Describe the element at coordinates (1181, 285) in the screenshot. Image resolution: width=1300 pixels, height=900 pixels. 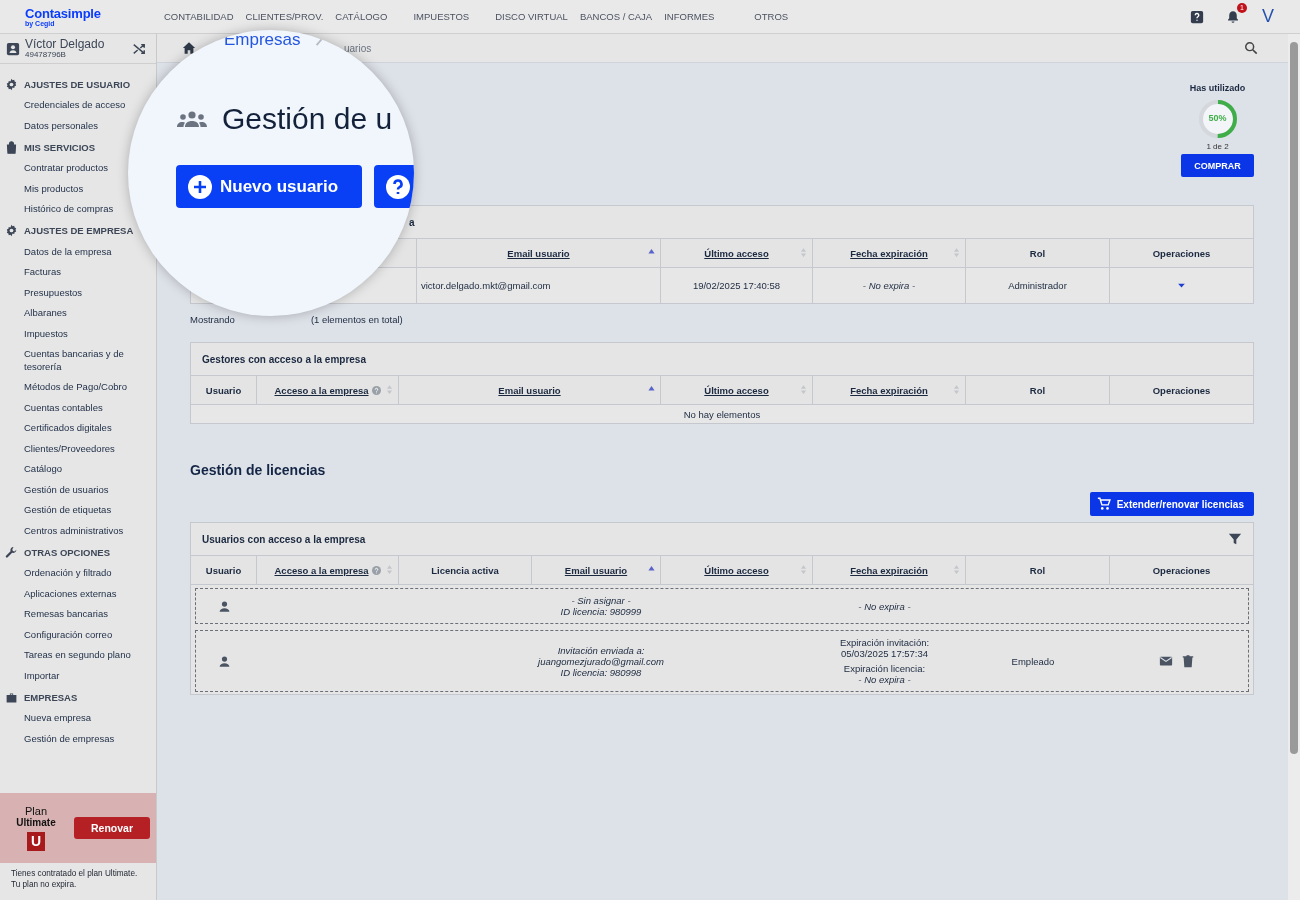
I see `caret-icon` at that location.